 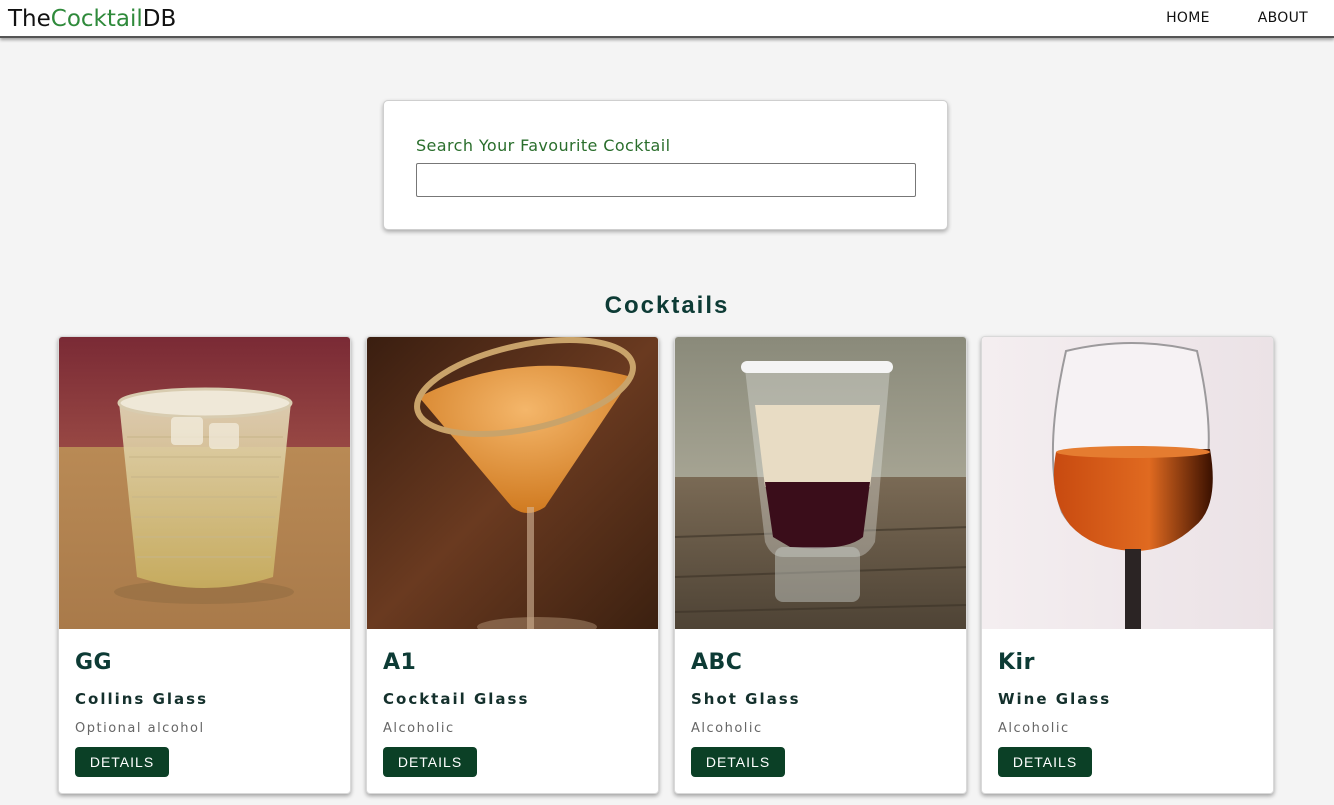 What do you see at coordinates (400, 662) in the screenshot?
I see `cocktail-name: A1` at bounding box center [400, 662].